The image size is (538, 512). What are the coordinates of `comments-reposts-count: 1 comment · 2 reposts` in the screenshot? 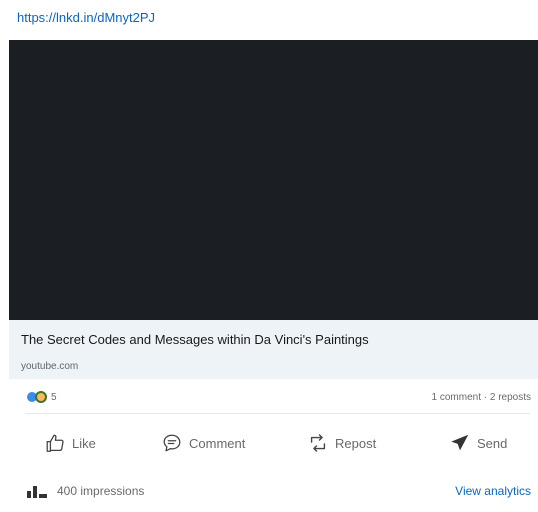 It's located at (481, 397).